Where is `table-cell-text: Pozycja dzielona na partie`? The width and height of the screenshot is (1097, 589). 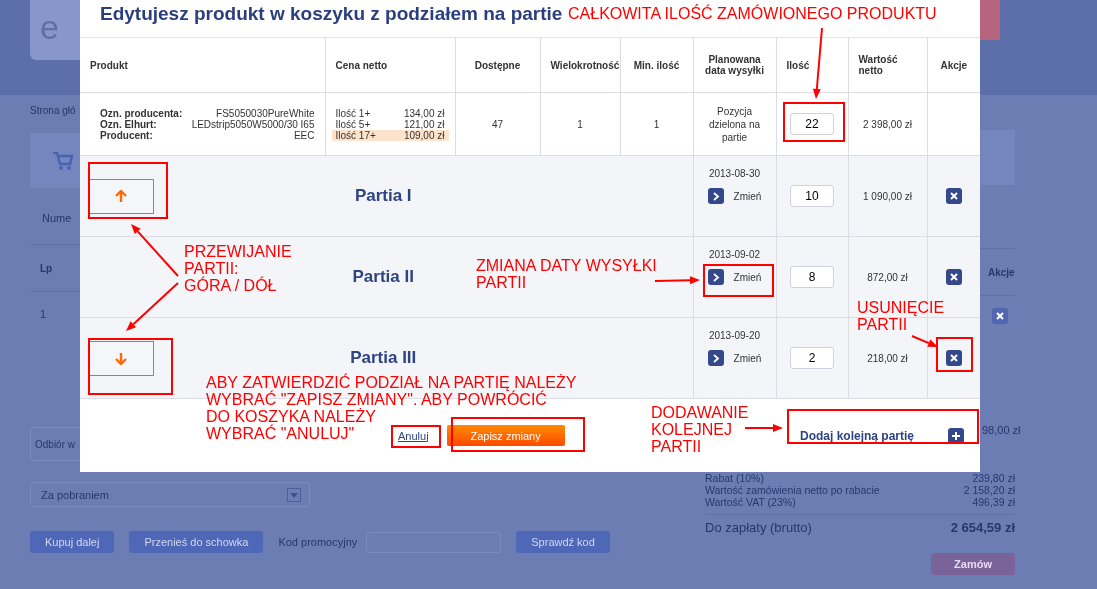
table-cell-text: Pozycja dzielona na partie is located at coordinates (734, 124).